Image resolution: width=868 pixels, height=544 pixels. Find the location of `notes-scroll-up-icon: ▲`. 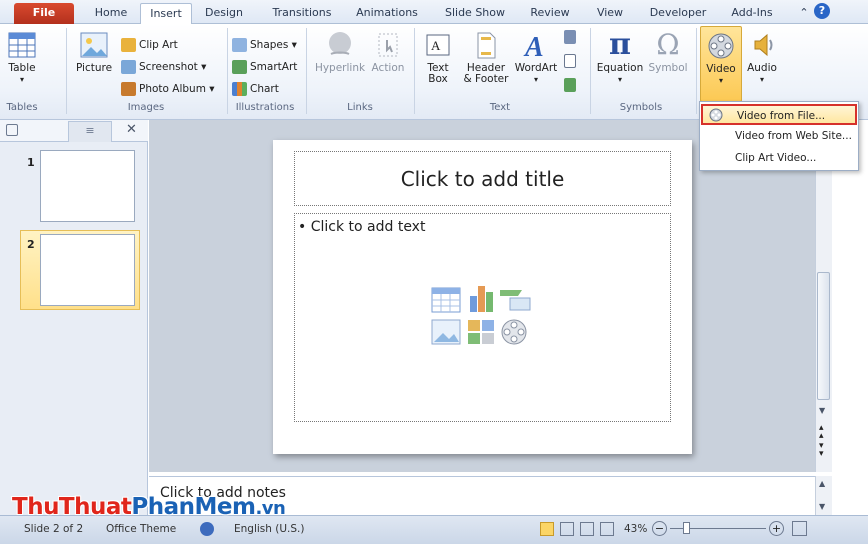

notes-scroll-up-icon: ▲ is located at coordinates (822, 483).